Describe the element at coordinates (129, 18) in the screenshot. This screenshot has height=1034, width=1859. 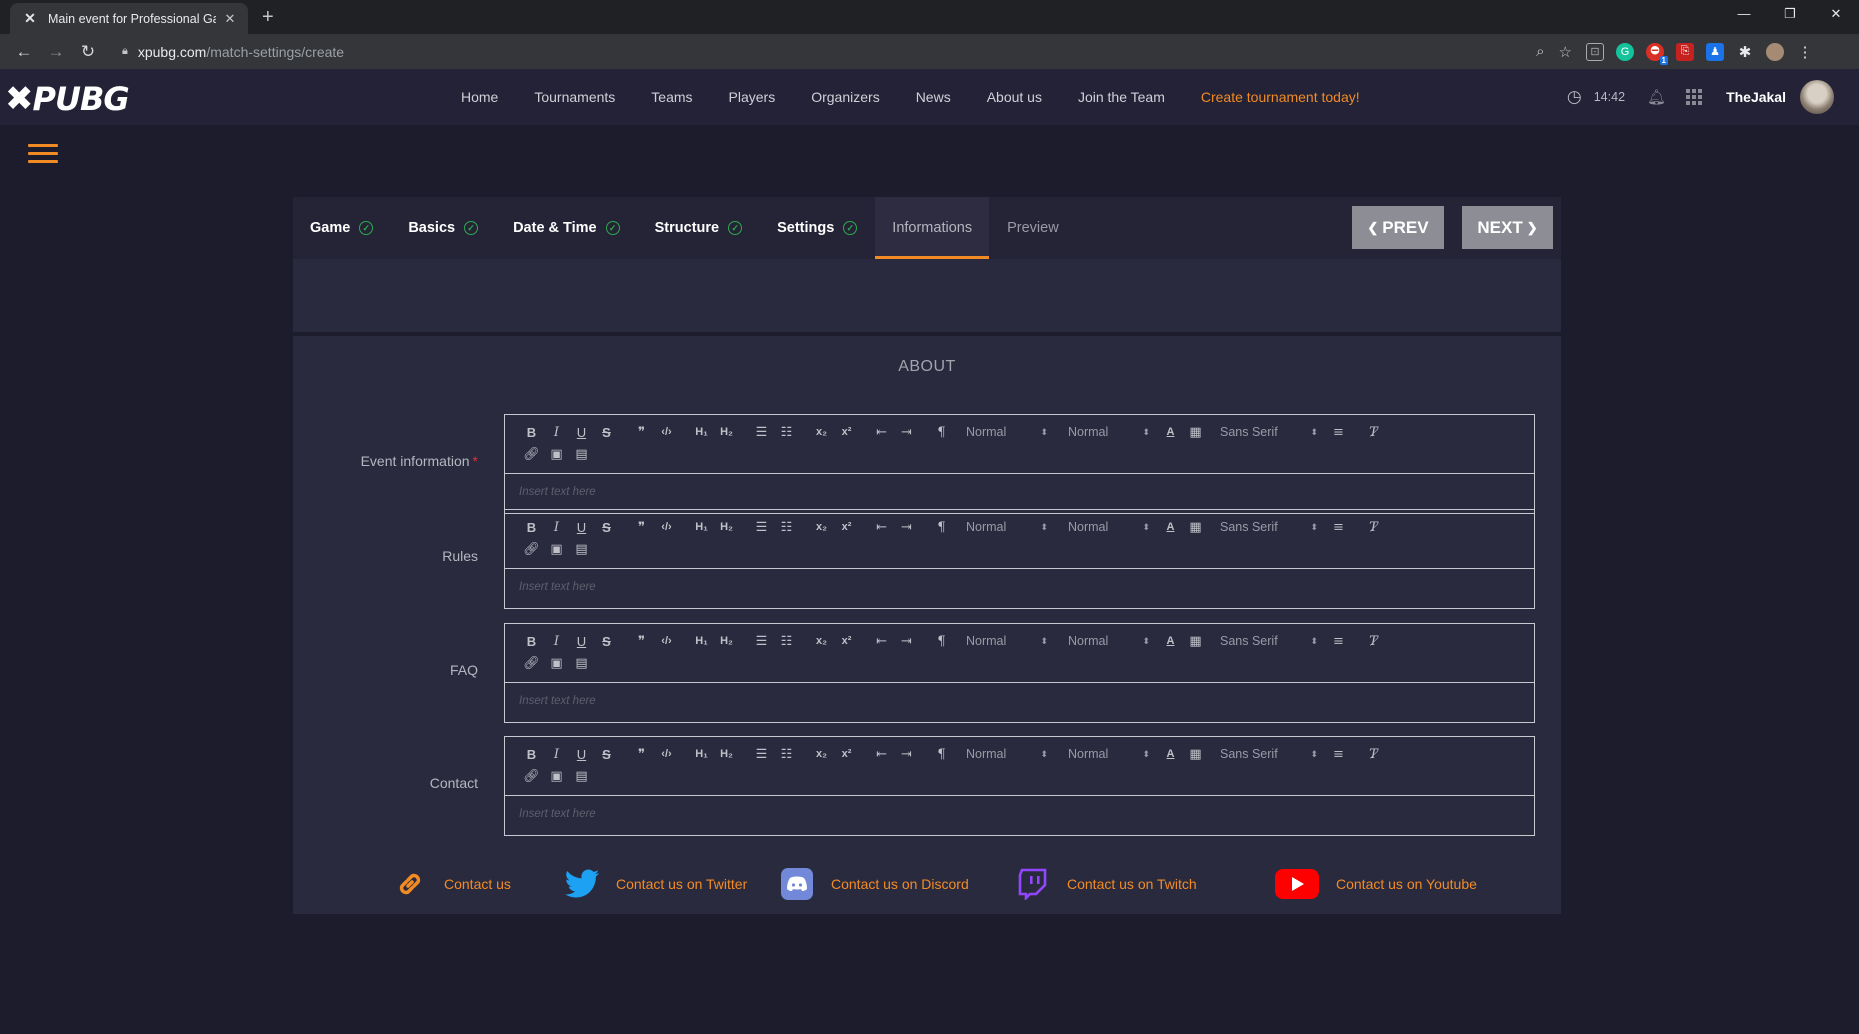
I see `browser-tab: ✕ Main event for Professional Gam ✕` at that location.